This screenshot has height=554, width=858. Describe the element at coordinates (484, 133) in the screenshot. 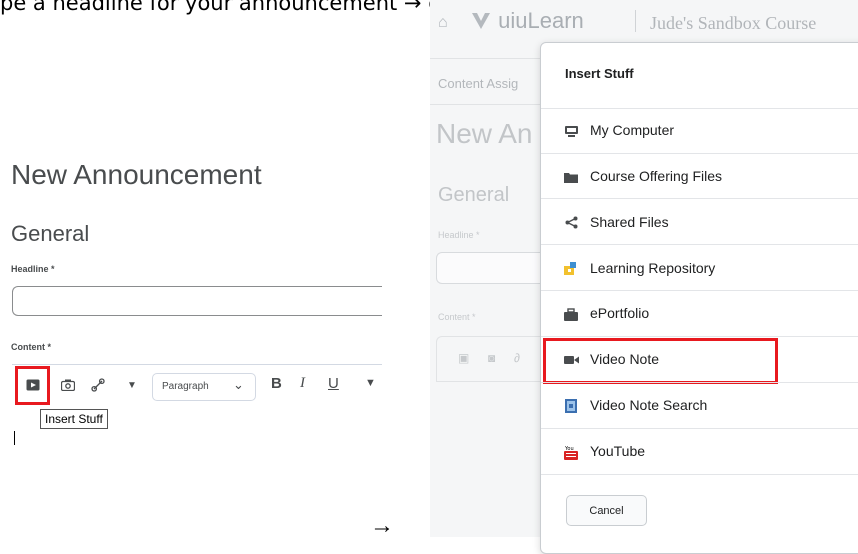

I see `background-page-title: New An` at that location.